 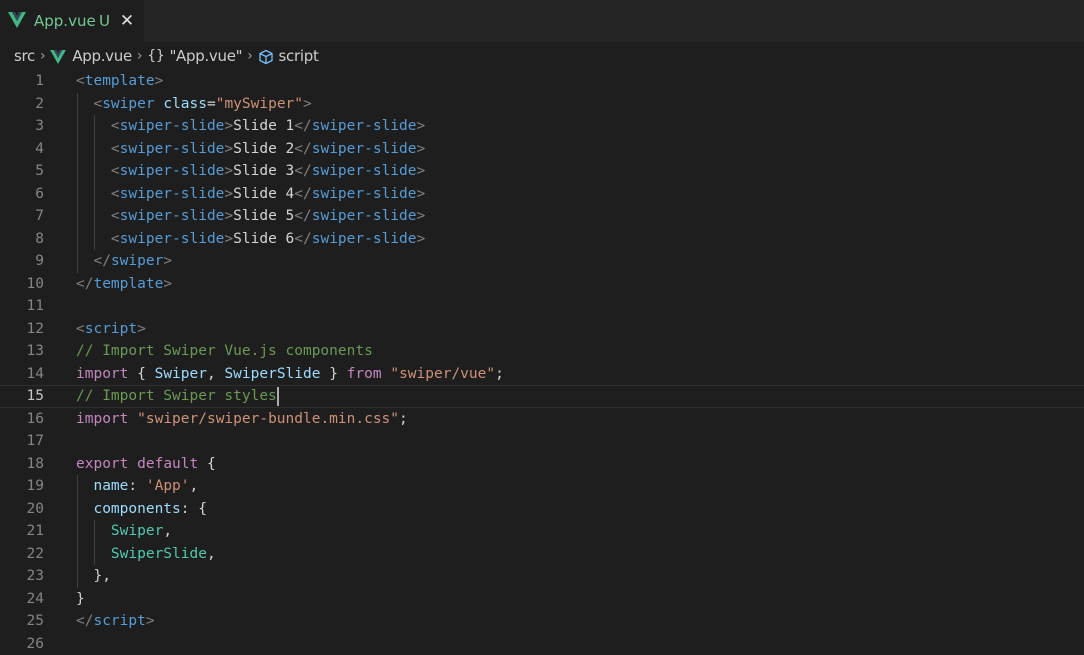 What do you see at coordinates (542, 171) in the screenshot?
I see `code-line: 5 <swiper-slide>Slide 3</swiper-slide>` at bounding box center [542, 171].